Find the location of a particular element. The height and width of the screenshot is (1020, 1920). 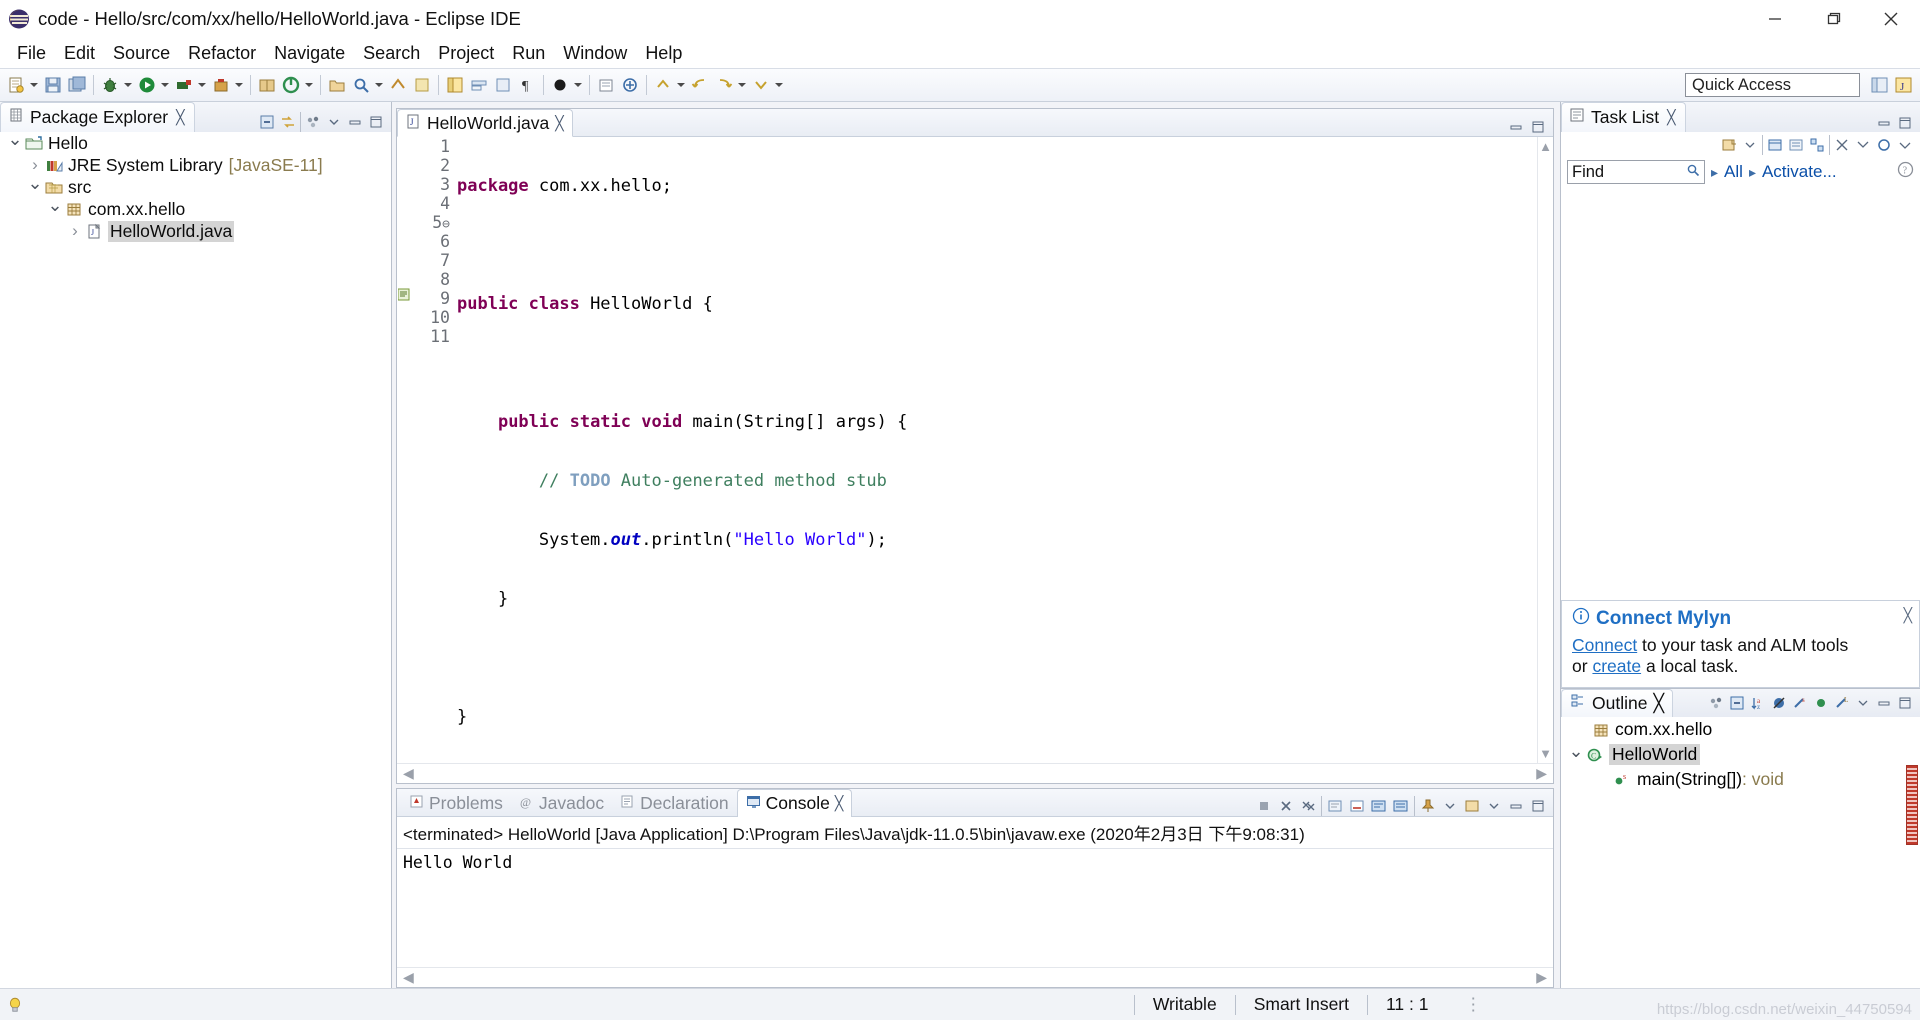

menu-help: Help is located at coordinates (663, 53).